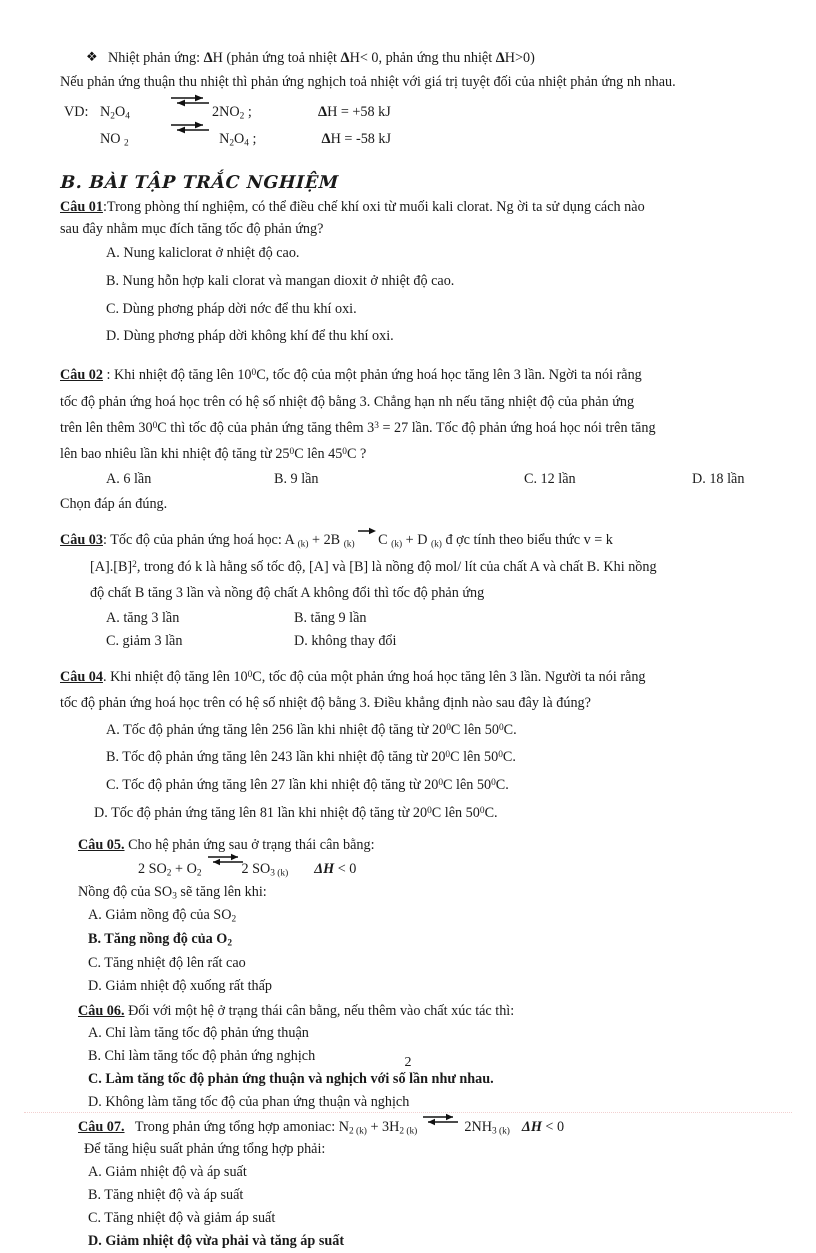  I want to click on question-02-option-c: C. 12 lần, so click(608, 479).